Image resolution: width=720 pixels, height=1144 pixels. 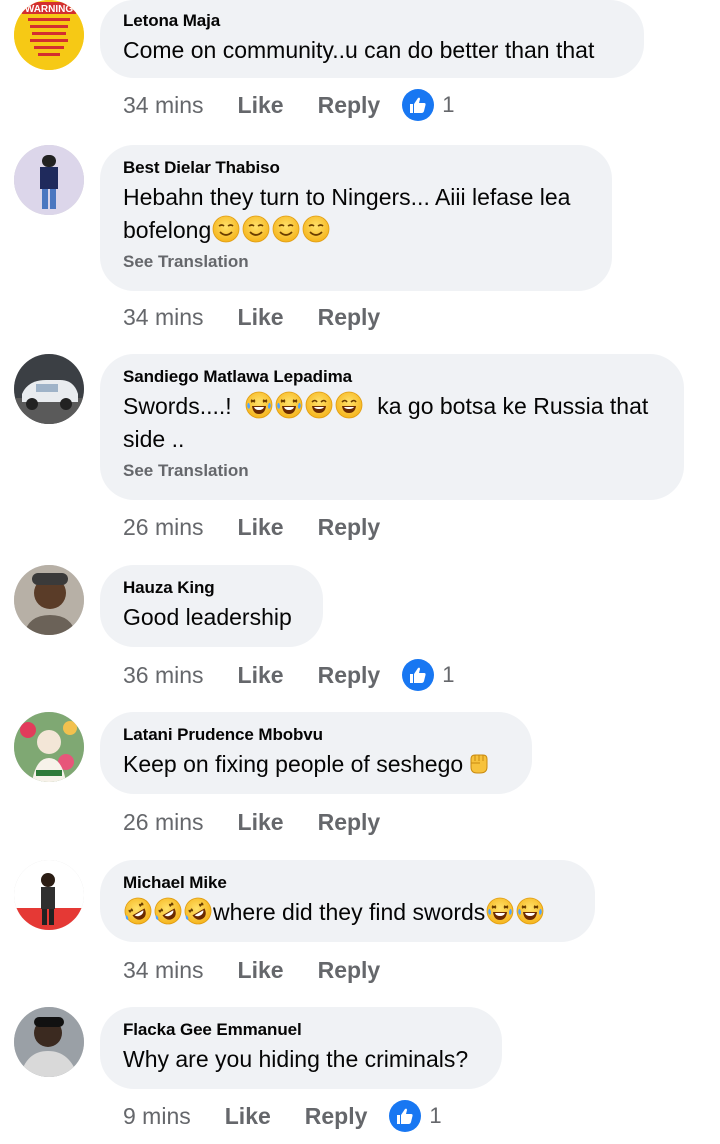 I want to click on avatar: WARNING, so click(x=49, y=35).